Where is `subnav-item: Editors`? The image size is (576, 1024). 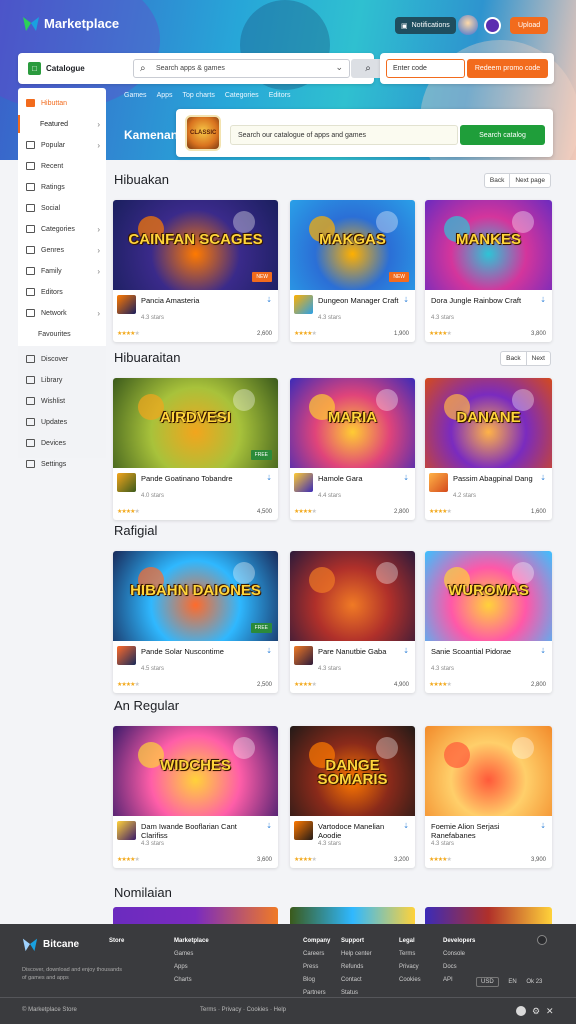
subnav-item: Editors is located at coordinates (280, 95).